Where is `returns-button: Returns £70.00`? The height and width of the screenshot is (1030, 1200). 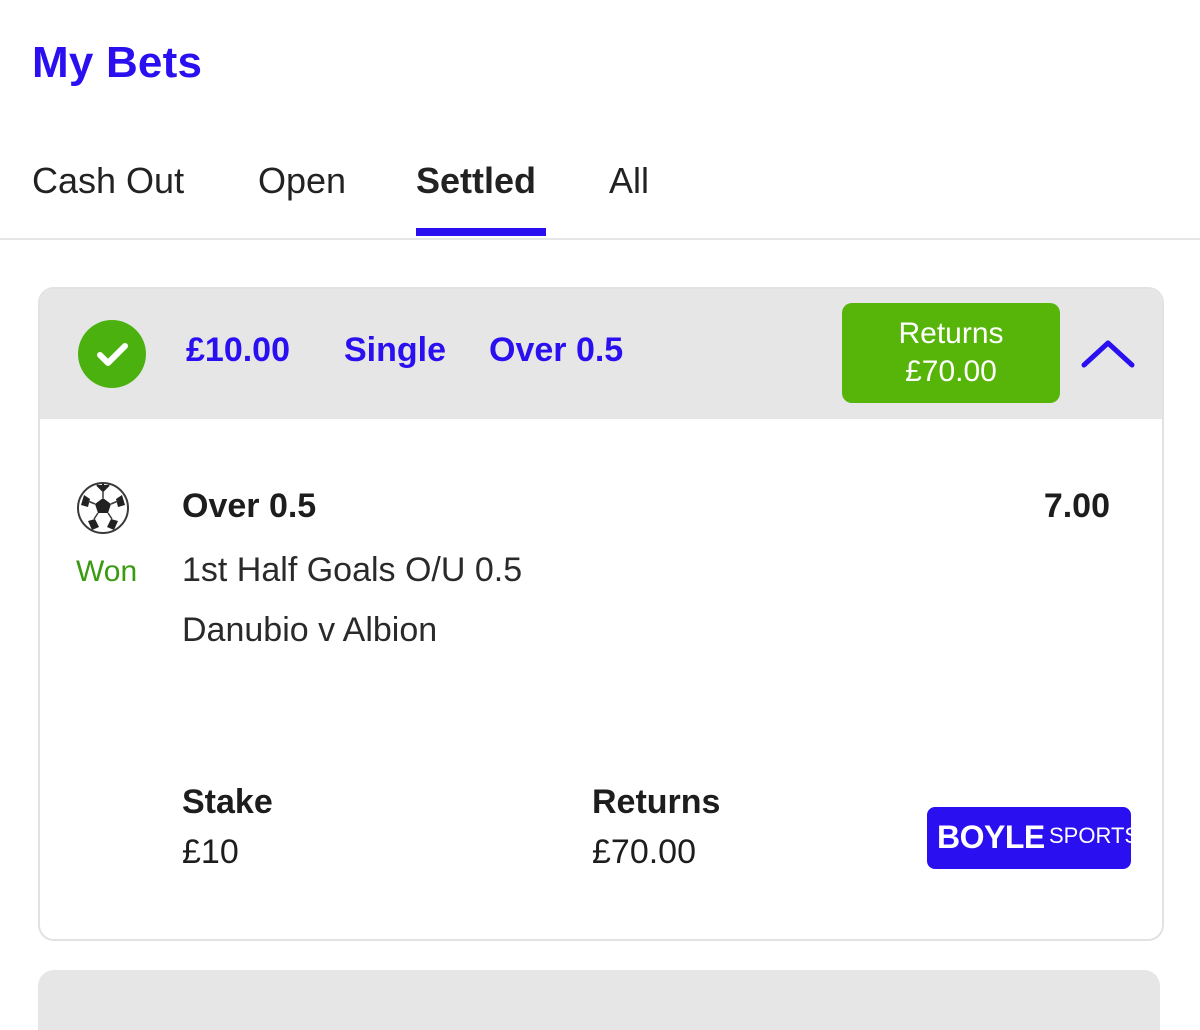
returns-button: Returns £70.00 is located at coordinates (951, 353).